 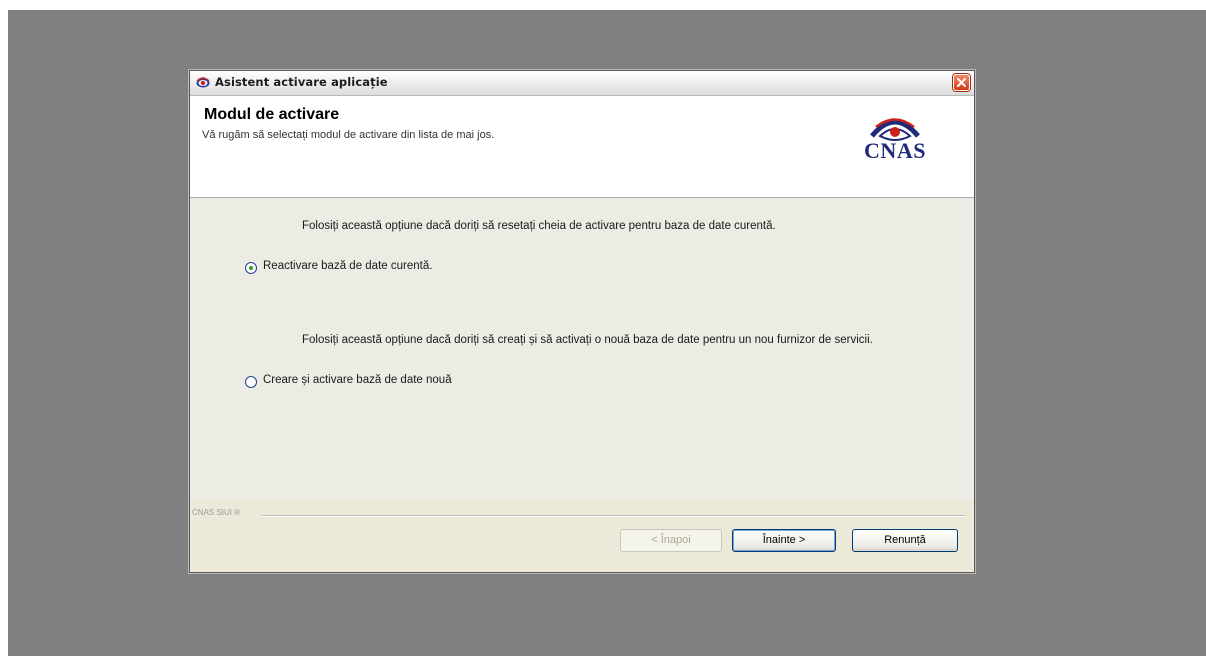 What do you see at coordinates (671, 540) in the screenshot?
I see `back-button: < Înapoi` at bounding box center [671, 540].